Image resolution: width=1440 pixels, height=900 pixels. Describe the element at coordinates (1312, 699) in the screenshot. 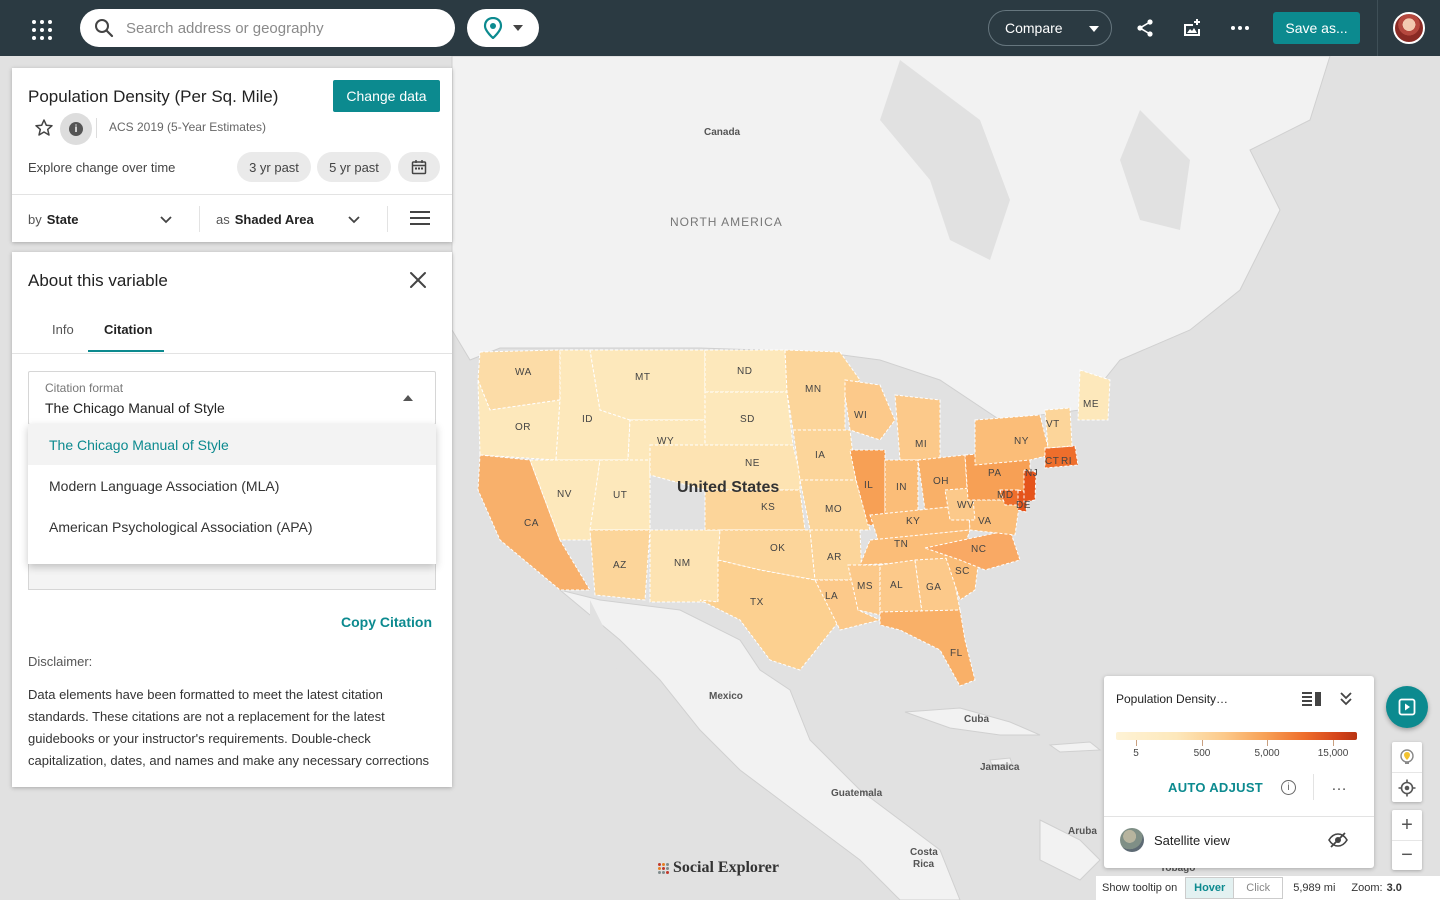

I see `legend-layout-icon` at that location.